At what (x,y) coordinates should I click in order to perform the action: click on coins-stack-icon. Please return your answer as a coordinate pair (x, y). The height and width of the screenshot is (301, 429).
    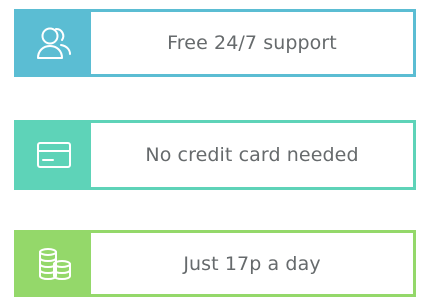
    Looking at the image, I should click on (54, 264).